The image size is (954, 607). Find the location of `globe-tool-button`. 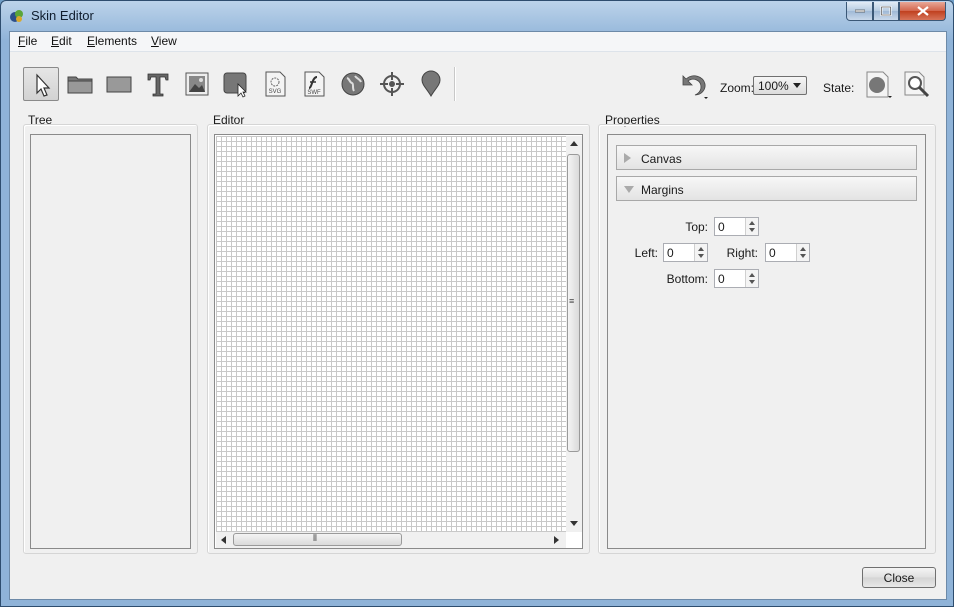

globe-tool-button is located at coordinates (353, 84).